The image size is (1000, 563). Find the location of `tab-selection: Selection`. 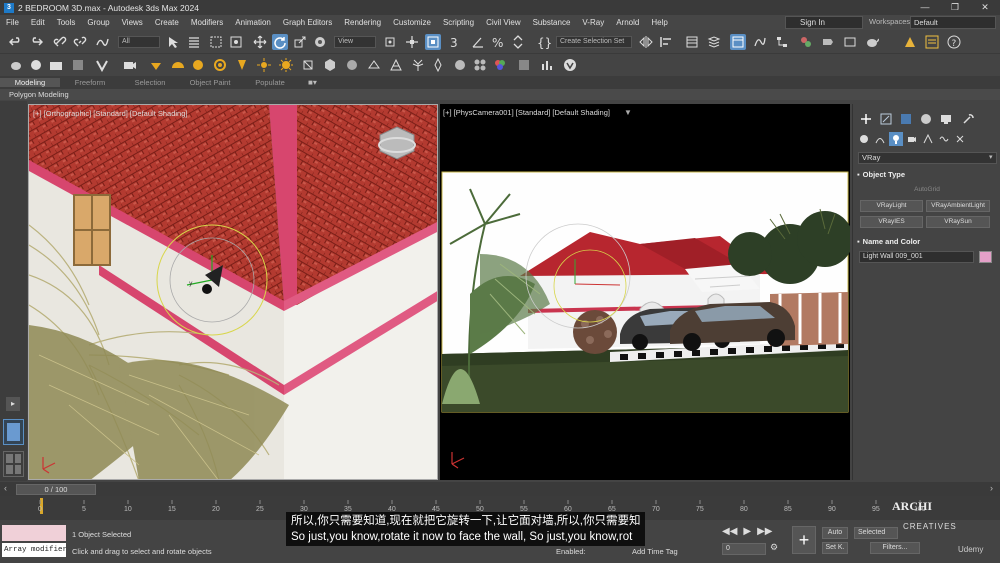

tab-selection: Selection is located at coordinates (150, 82).